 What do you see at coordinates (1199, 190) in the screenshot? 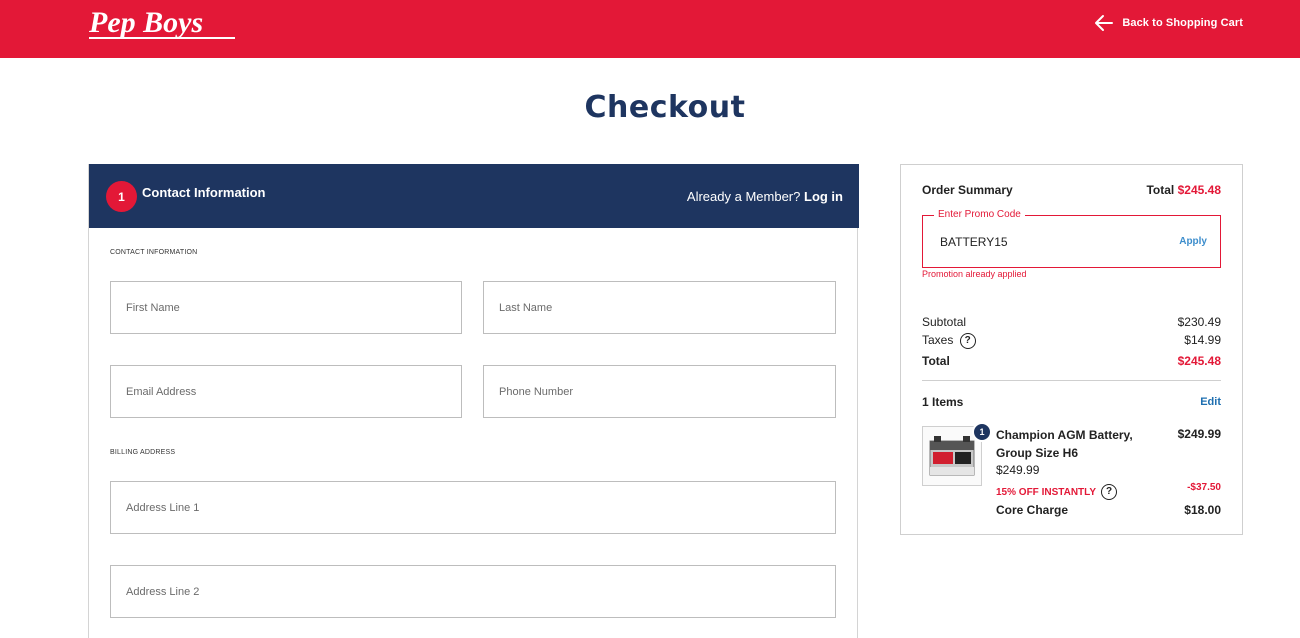
I see `total-amount: $245.48` at bounding box center [1199, 190].